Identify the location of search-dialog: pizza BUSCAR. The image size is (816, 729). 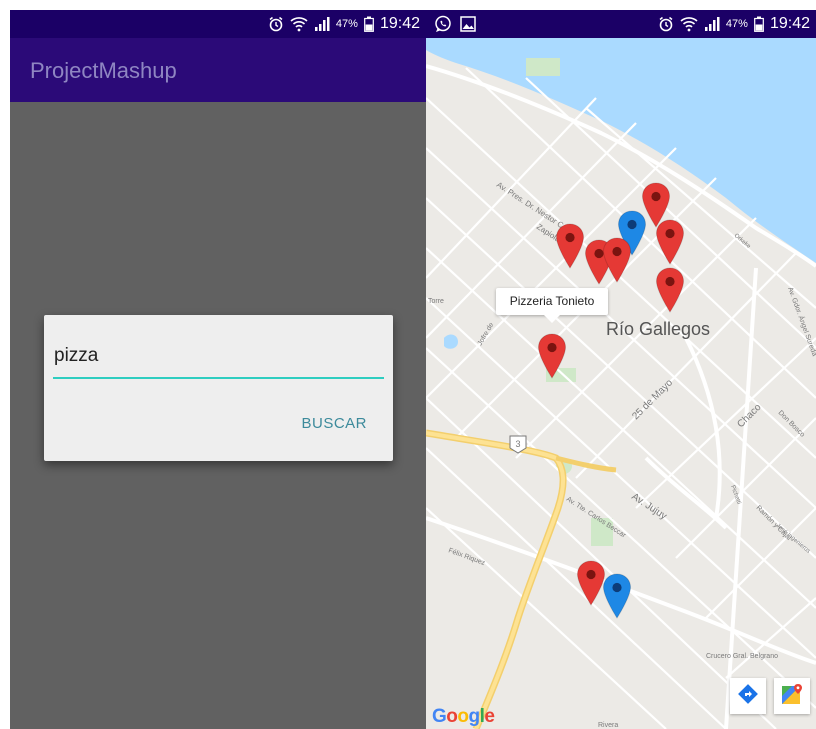
(218, 388).